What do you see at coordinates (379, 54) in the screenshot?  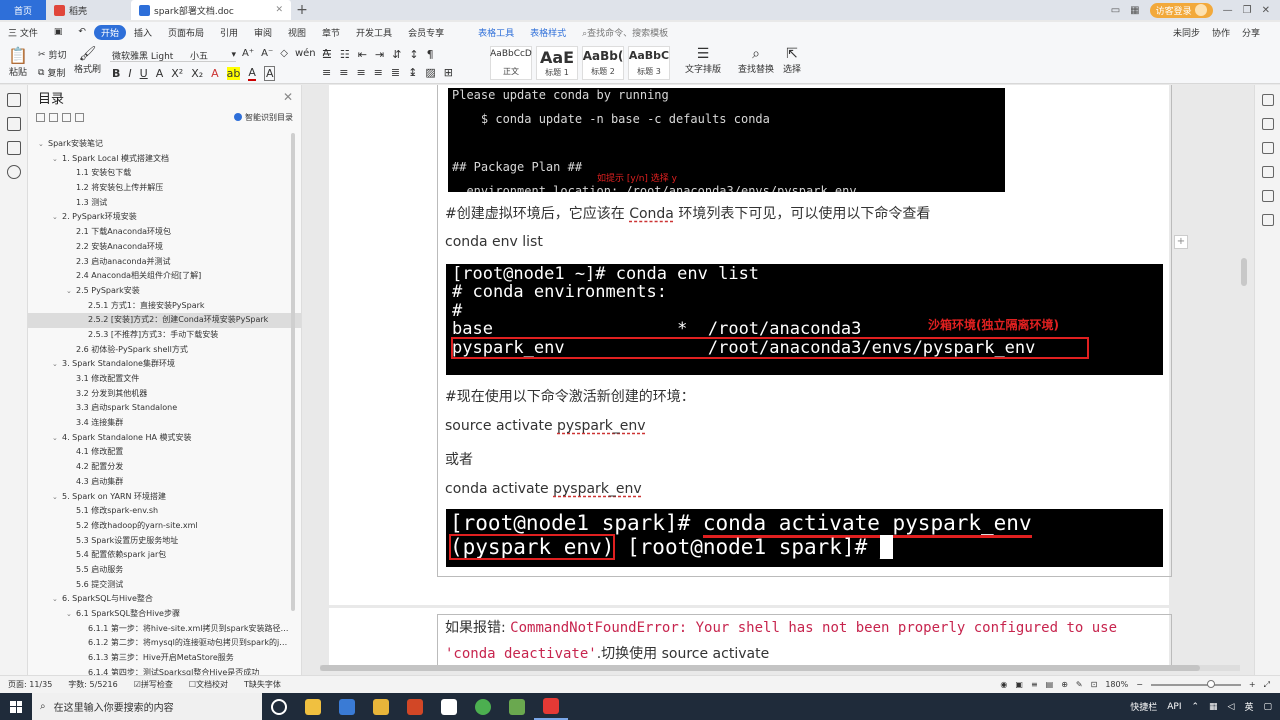 I see `indent-icon: ⇥` at bounding box center [379, 54].